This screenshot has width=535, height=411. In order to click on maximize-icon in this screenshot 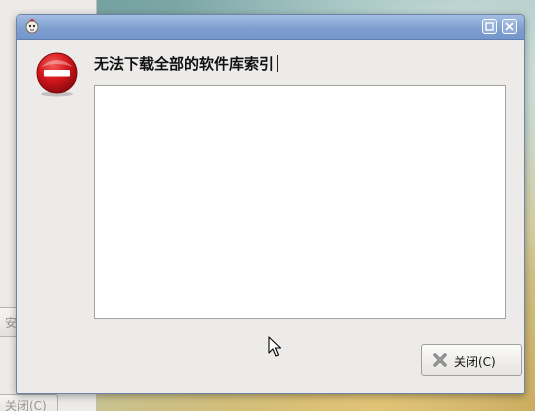, I will do `click(489, 26)`.